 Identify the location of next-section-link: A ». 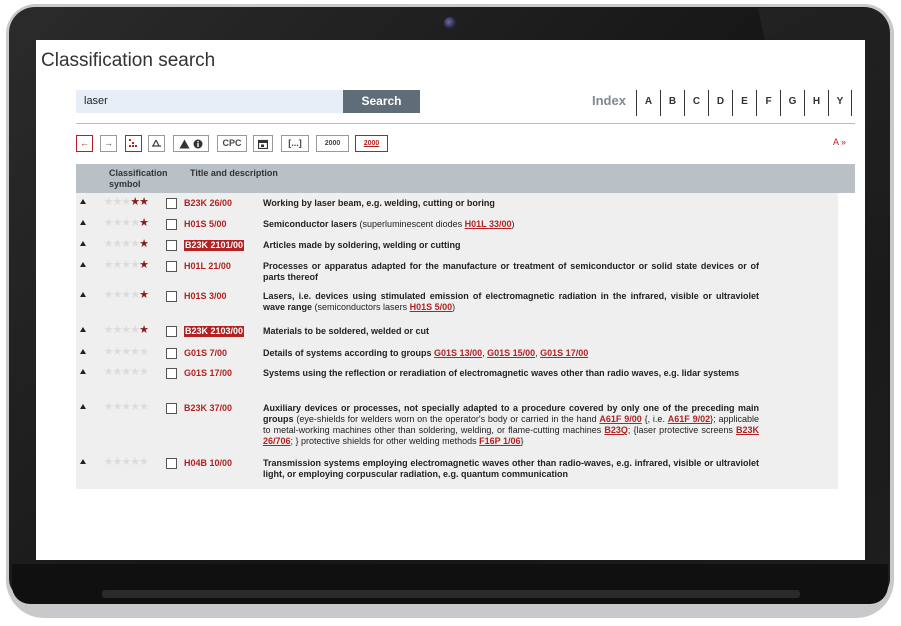
(839, 142).